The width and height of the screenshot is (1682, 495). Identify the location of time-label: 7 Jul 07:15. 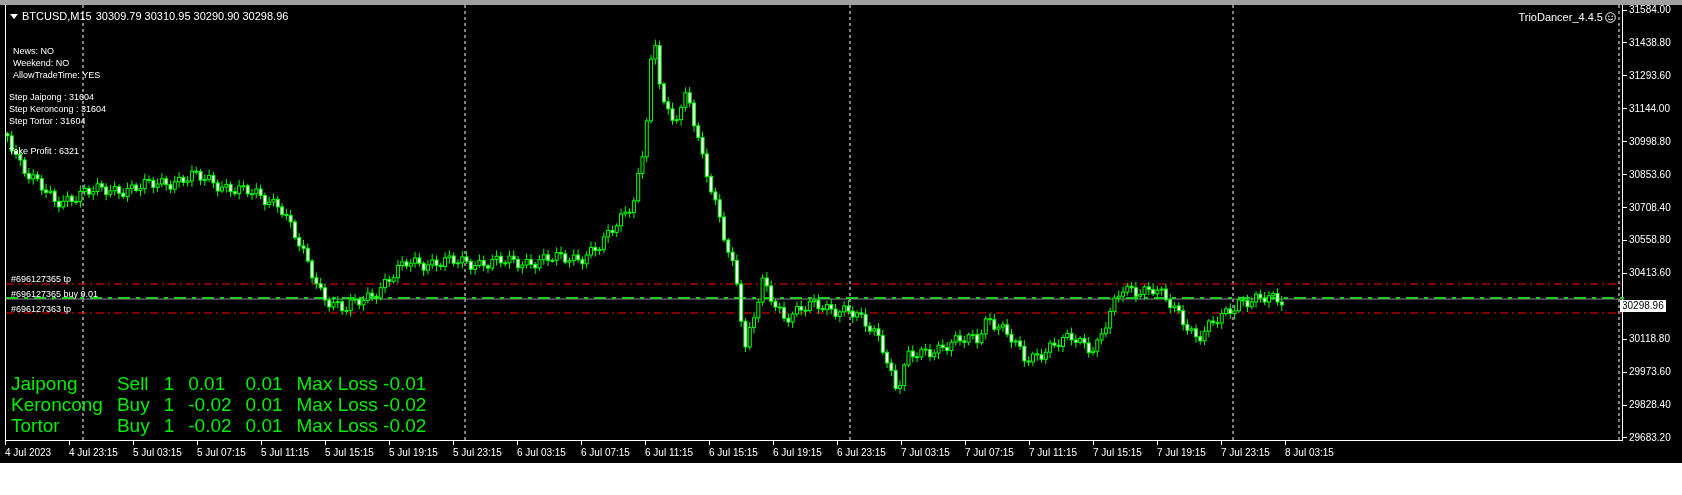
(990, 453).